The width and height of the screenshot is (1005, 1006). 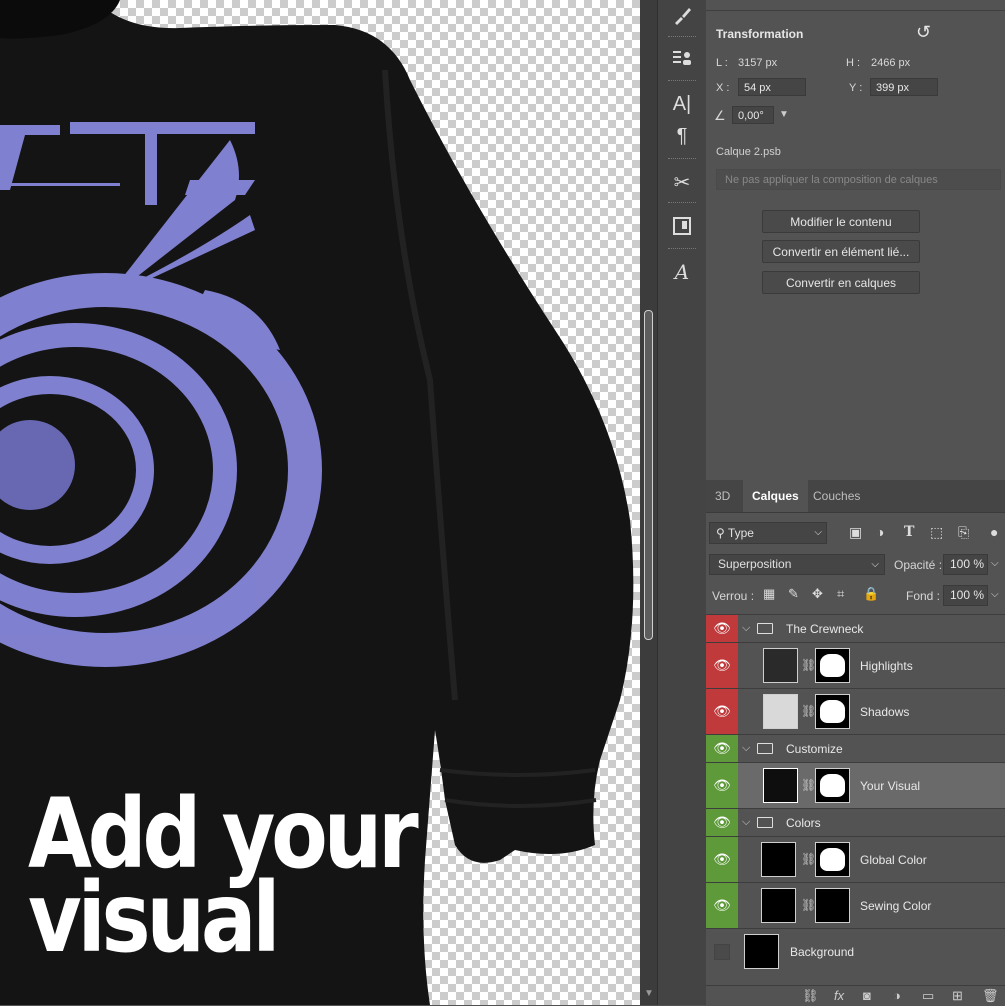 I want to click on opacity-field: 100 %, so click(x=965, y=564).